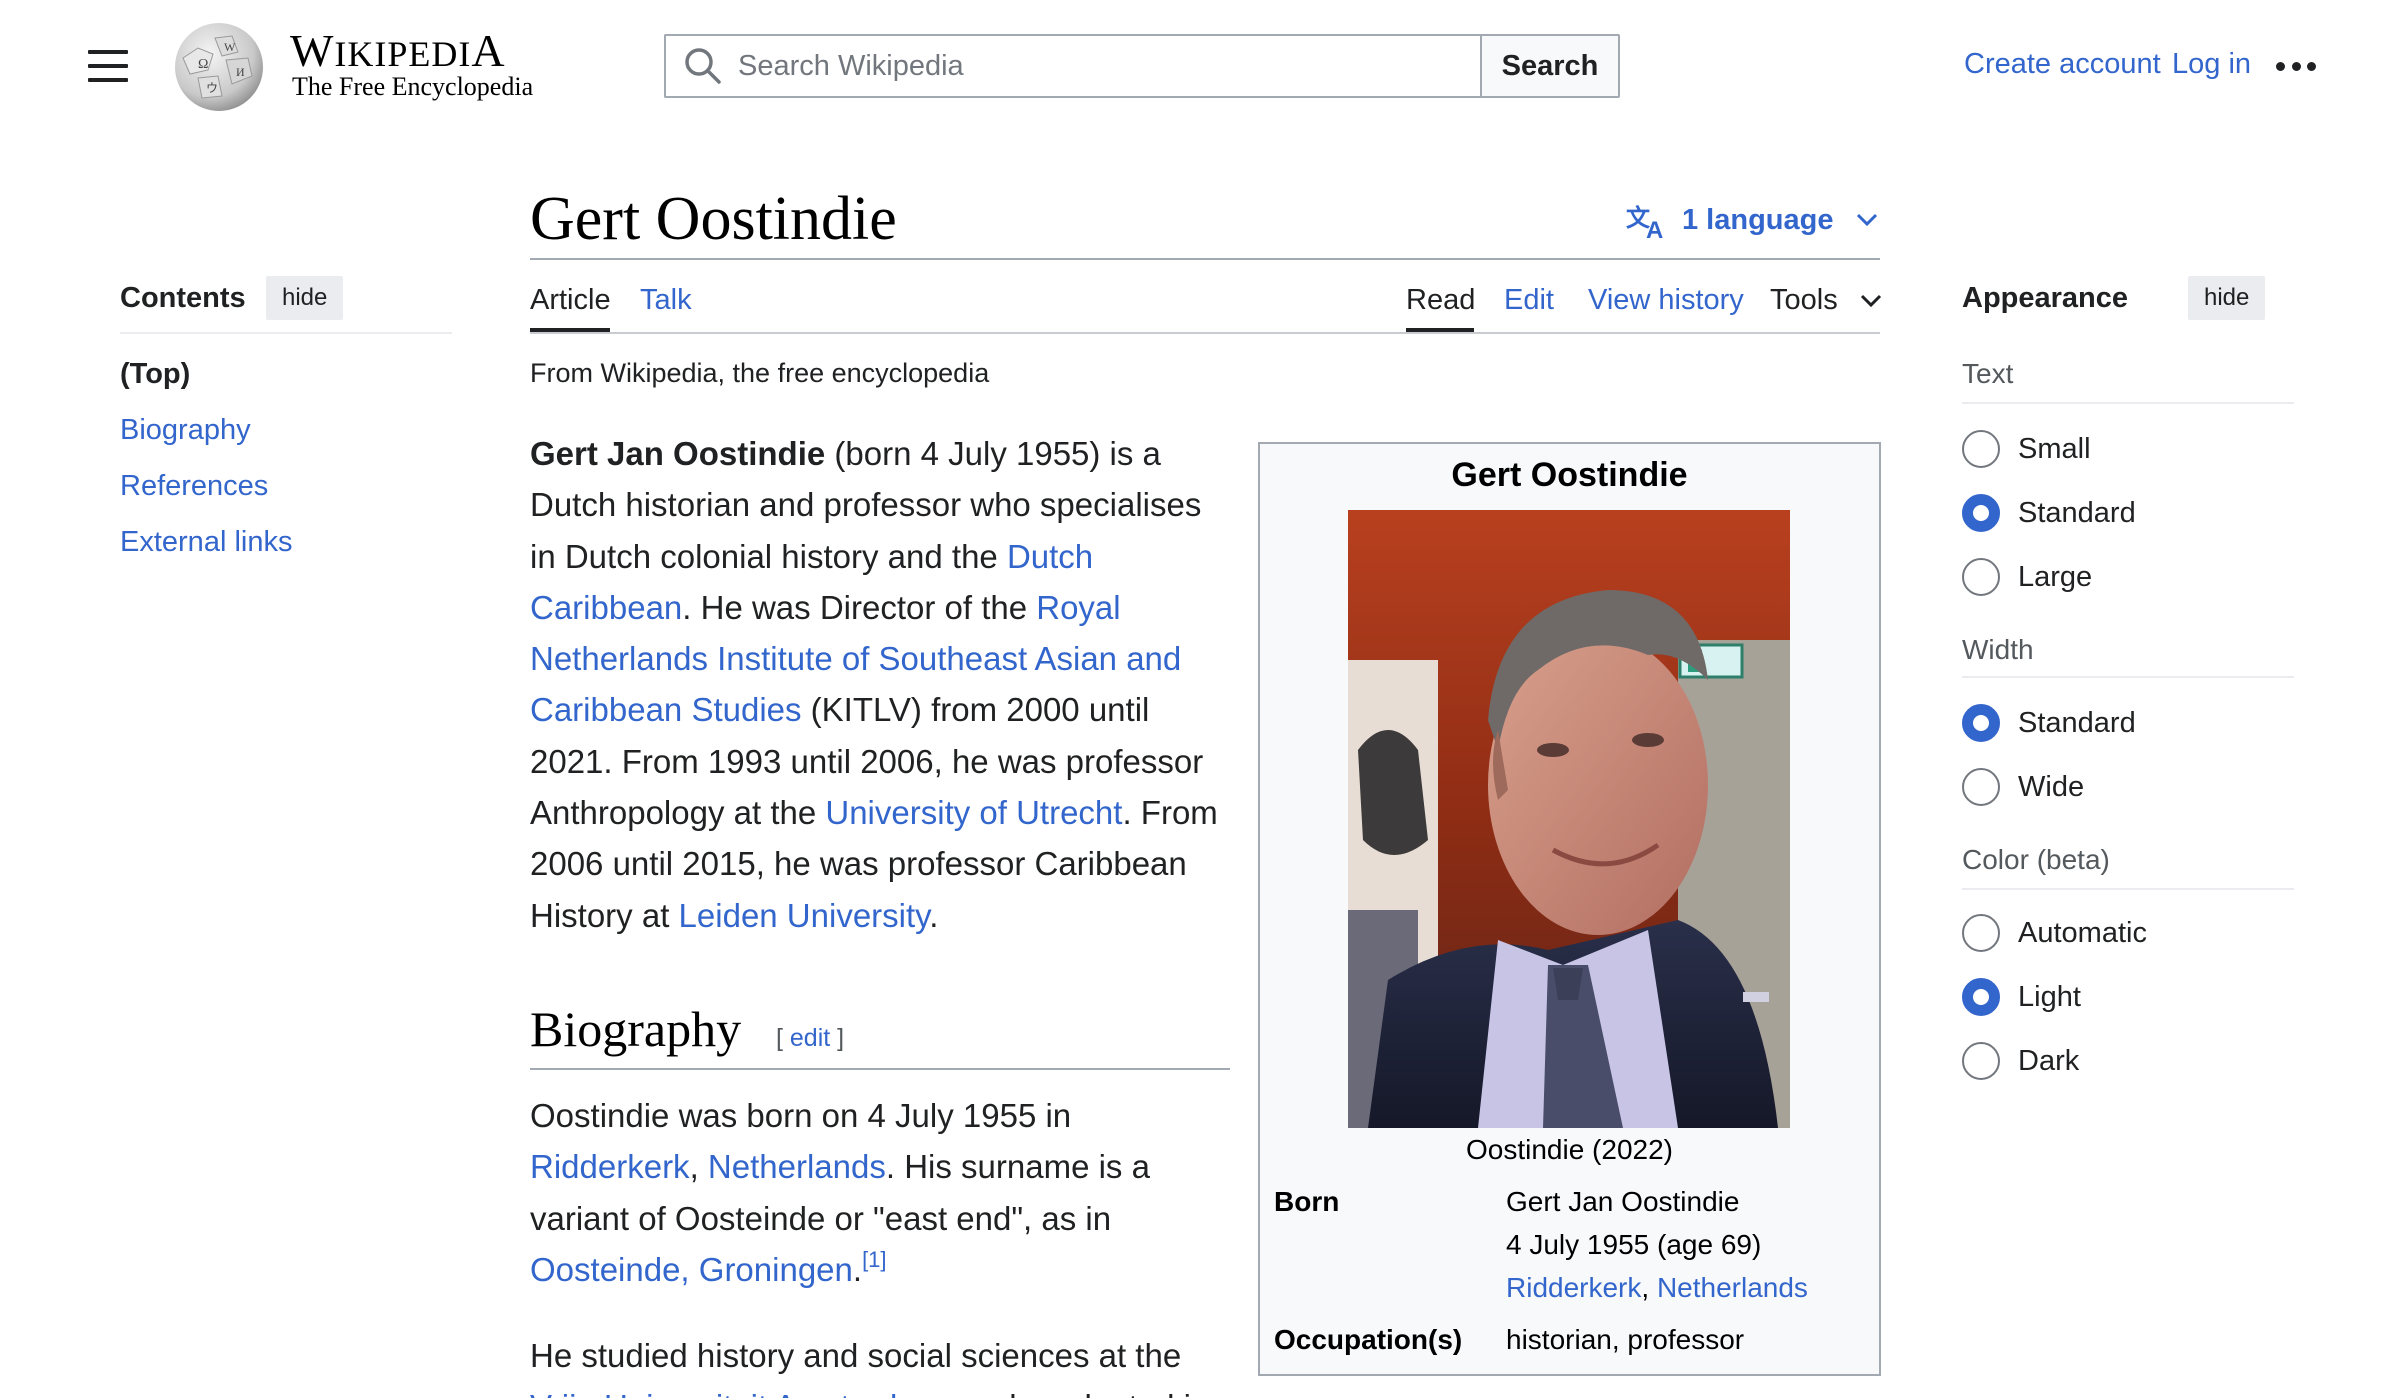 The width and height of the screenshot is (2400, 1398). Describe the element at coordinates (636, 1029) in the screenshot. I see `section-heading-biography: Biography` at that location.